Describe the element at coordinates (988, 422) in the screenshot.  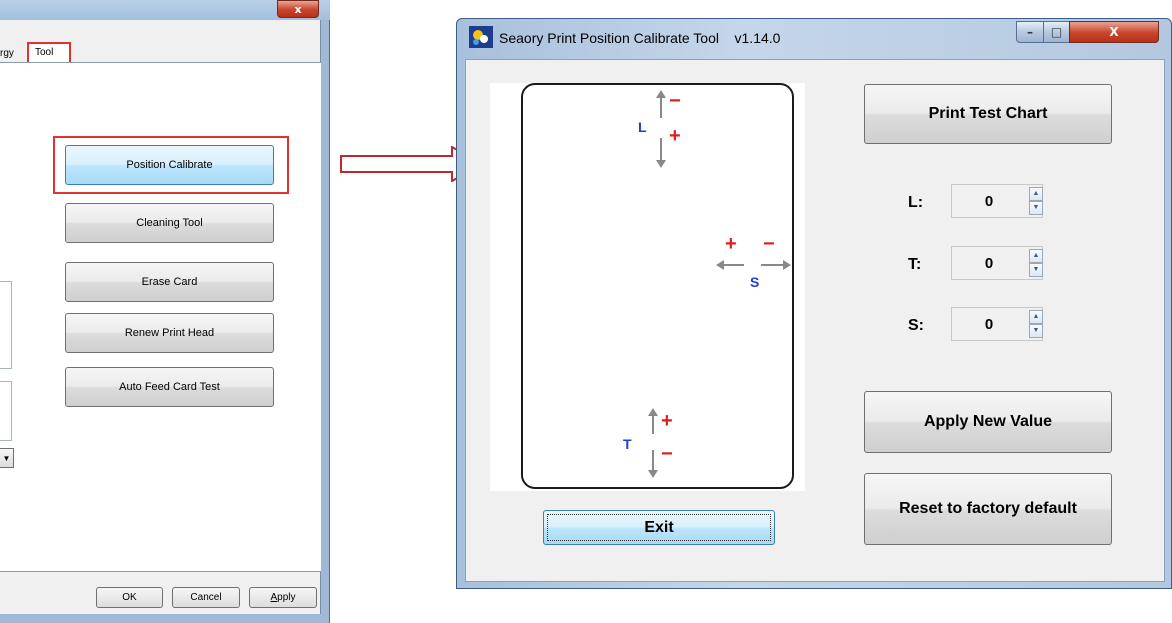
I see `apply-new-value-button: Apply New Value` at that location.